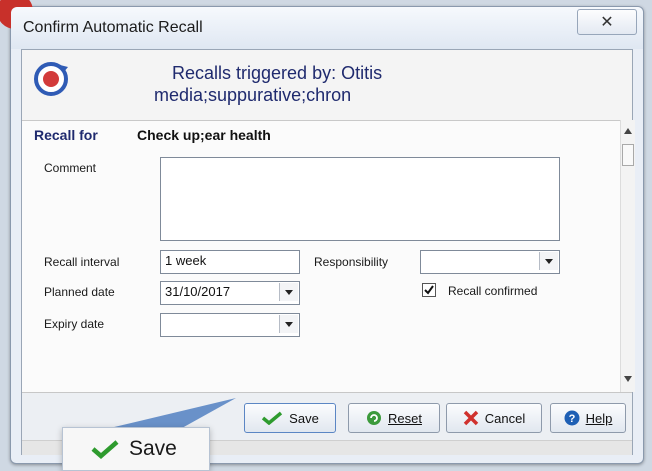  I want to click on checkmark-icon, so click(105, 449).